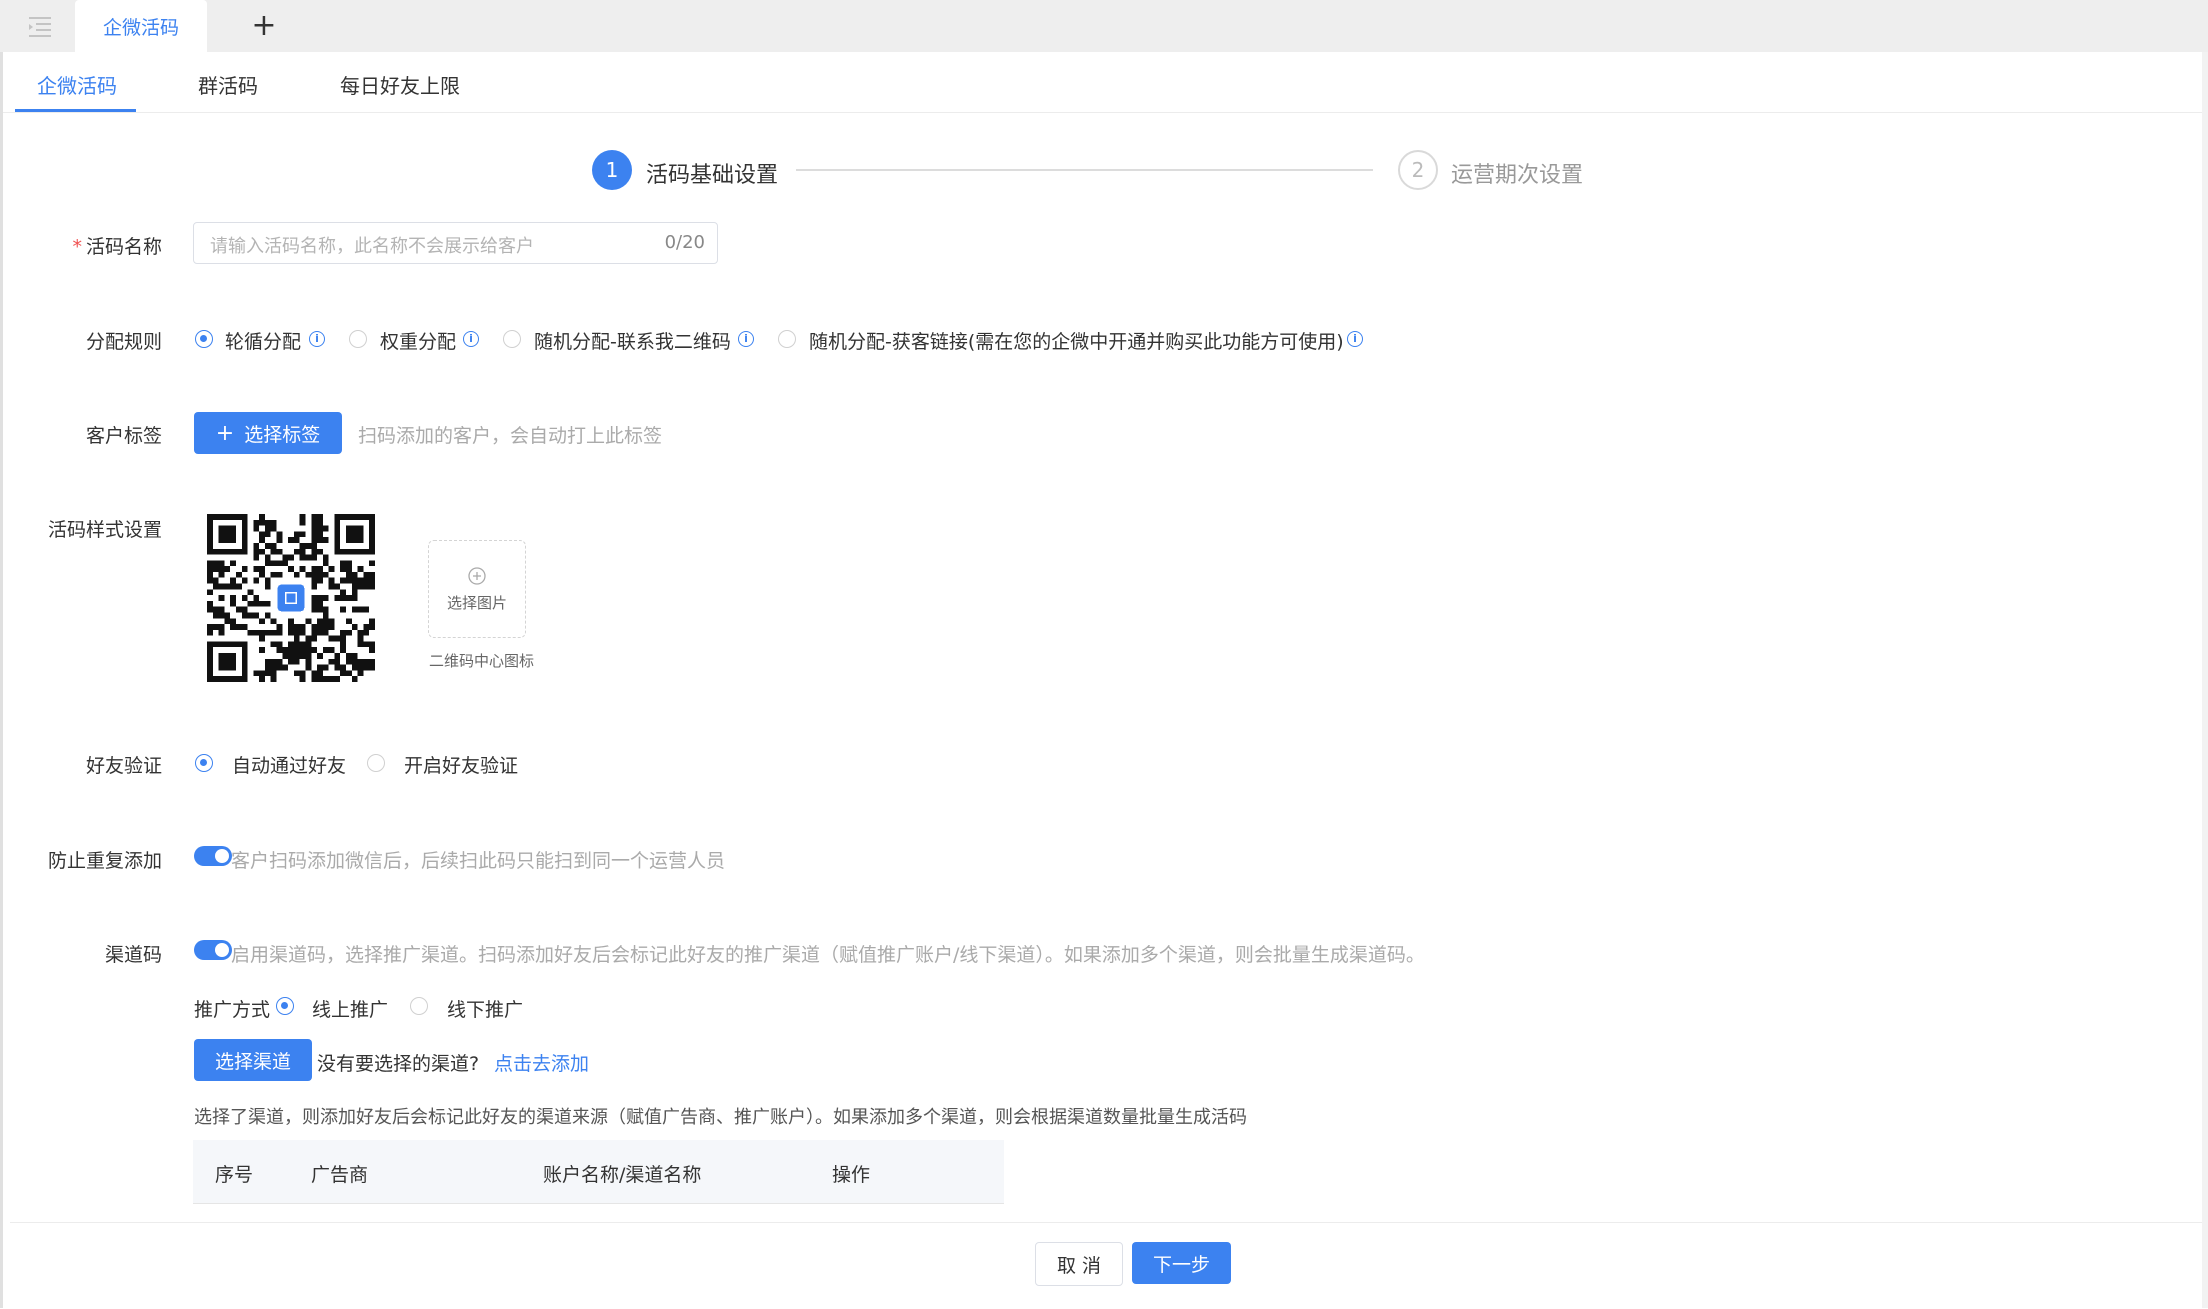 The width and height of the screenshot is (2208, 1309). What do you see at coordinates (712, 175) in the screenshot?
I see `step-1-label: 活码基础设置` at bounding box center [712, 175].